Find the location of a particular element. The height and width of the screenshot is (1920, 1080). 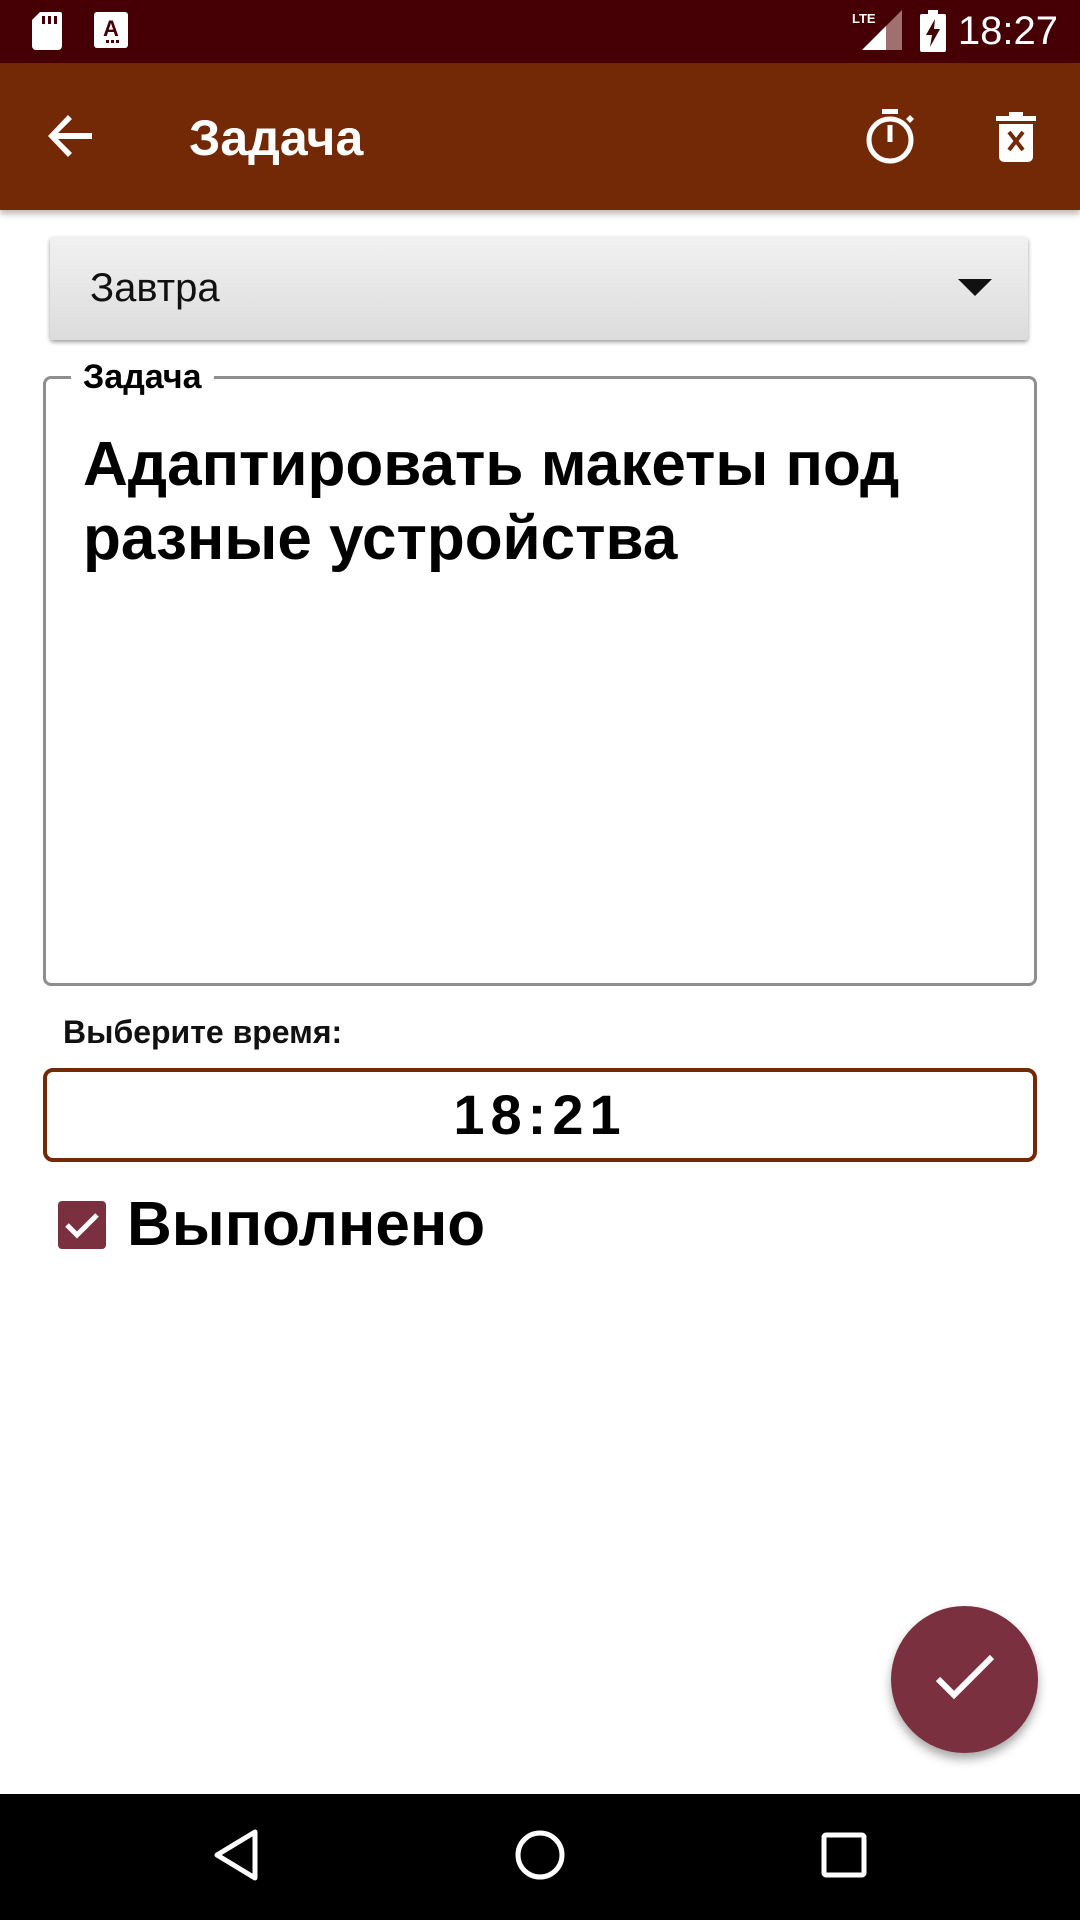

done-checkbox-row: Выполнено is located at coordinates (271, 1225).